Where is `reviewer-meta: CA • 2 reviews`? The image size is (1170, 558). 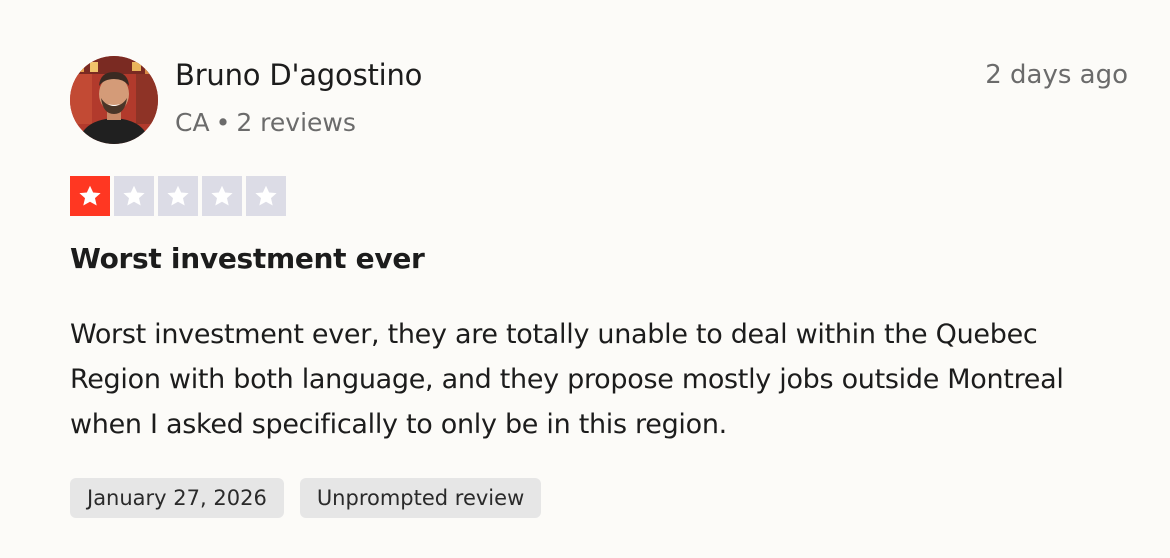 reviewer-meta: CA • 2 reviews is located at coordinates (265, 122).